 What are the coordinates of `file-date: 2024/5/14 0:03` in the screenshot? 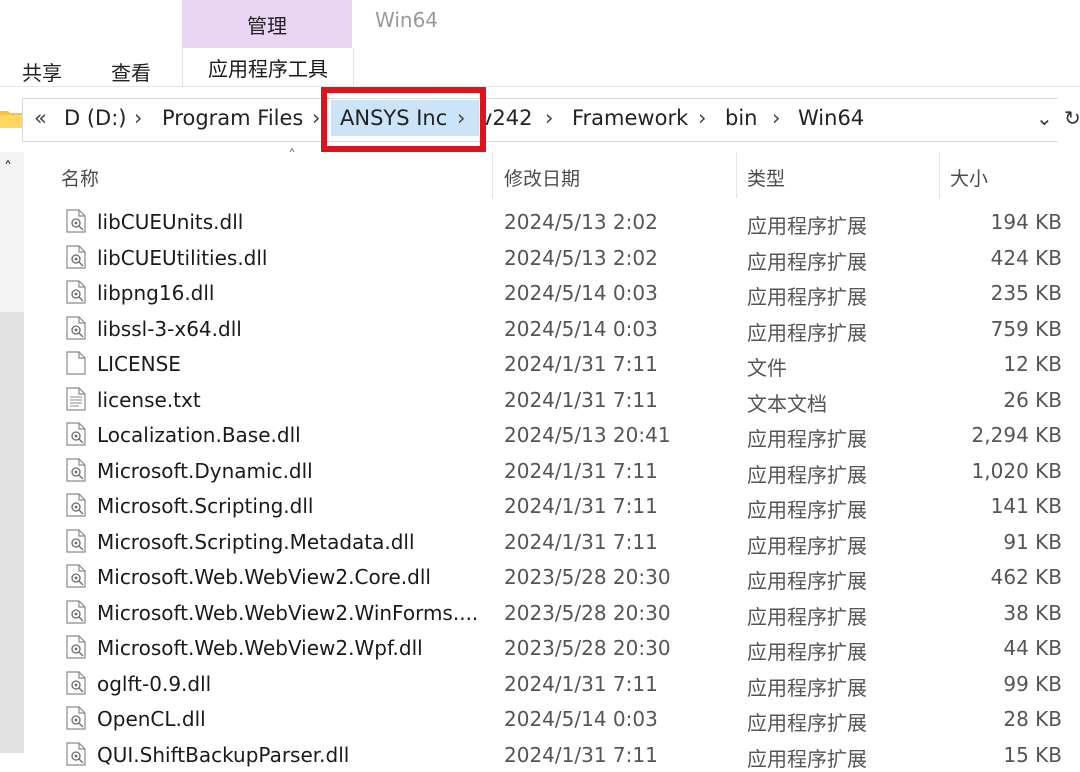 It's located at (581, 719).